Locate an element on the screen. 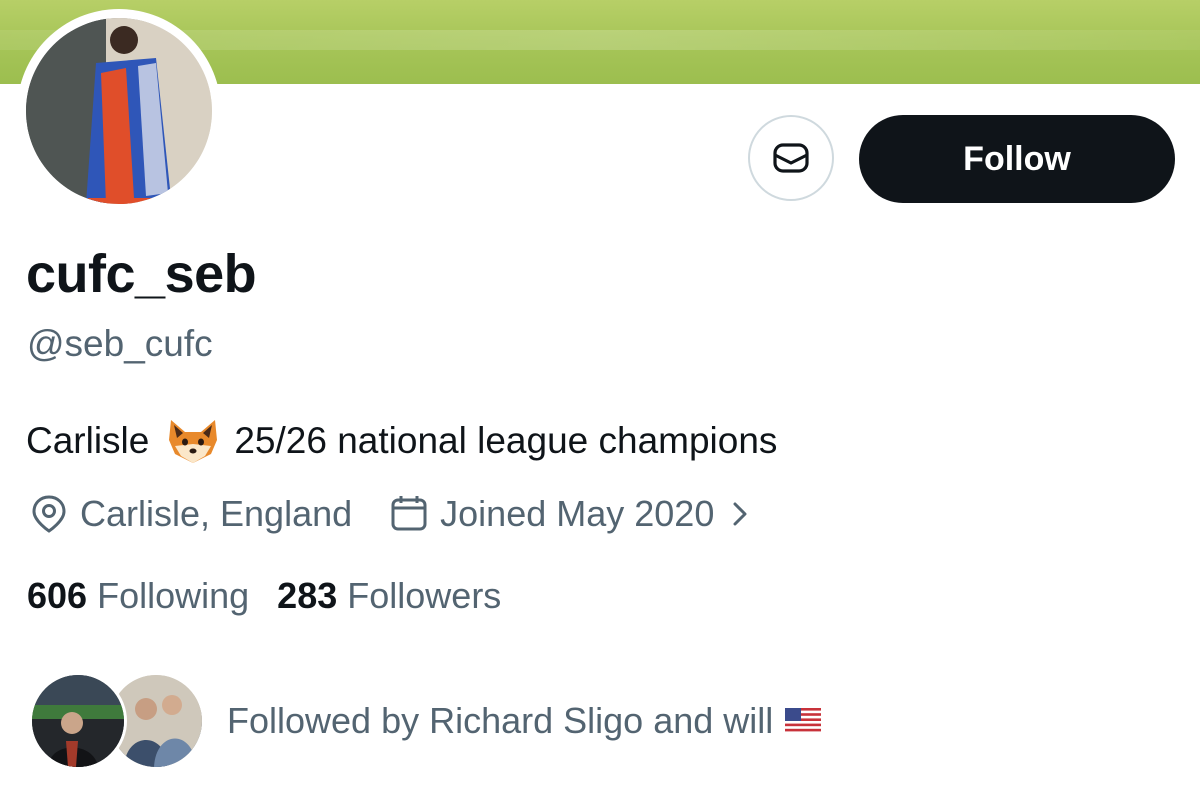  fox-face-icon is located at coordinates (193, 441).